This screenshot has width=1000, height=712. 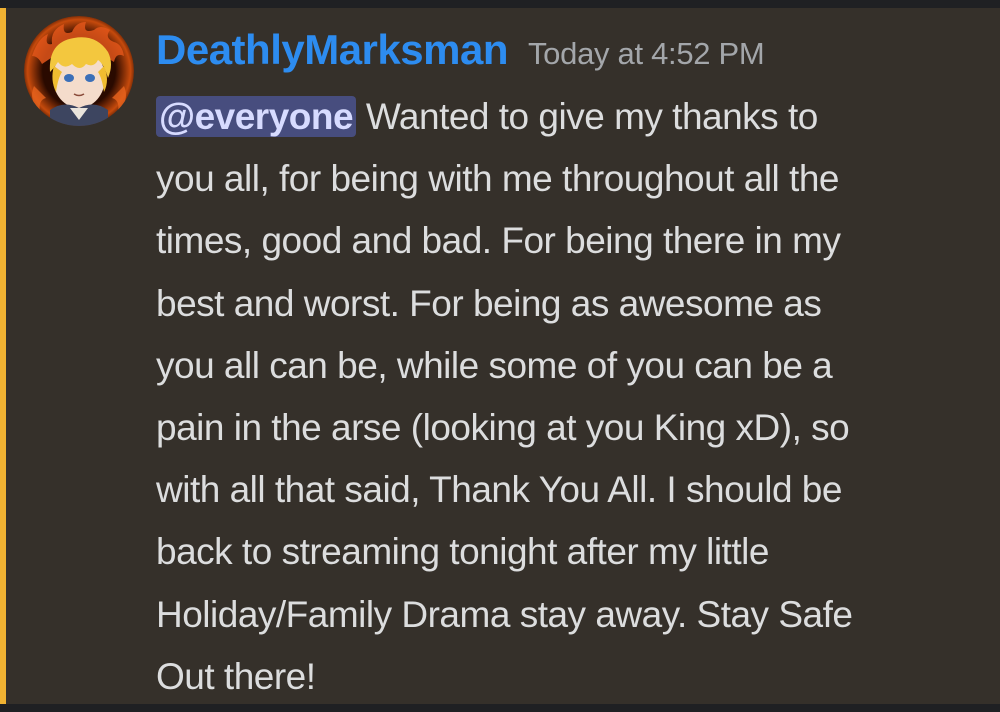 I want to click on top-divider, so click(x=500, y=4).